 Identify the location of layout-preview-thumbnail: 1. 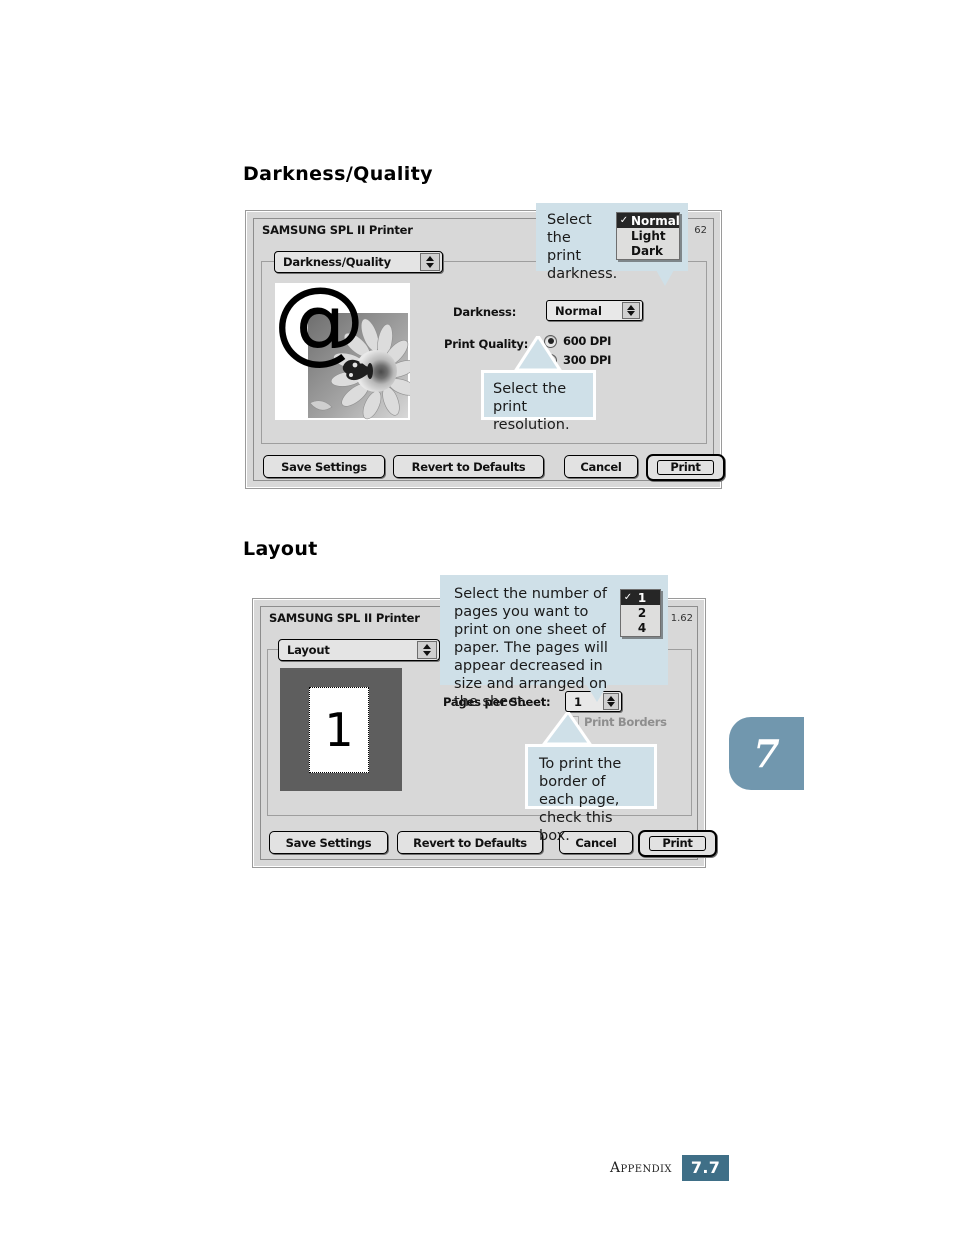
(341, 729).